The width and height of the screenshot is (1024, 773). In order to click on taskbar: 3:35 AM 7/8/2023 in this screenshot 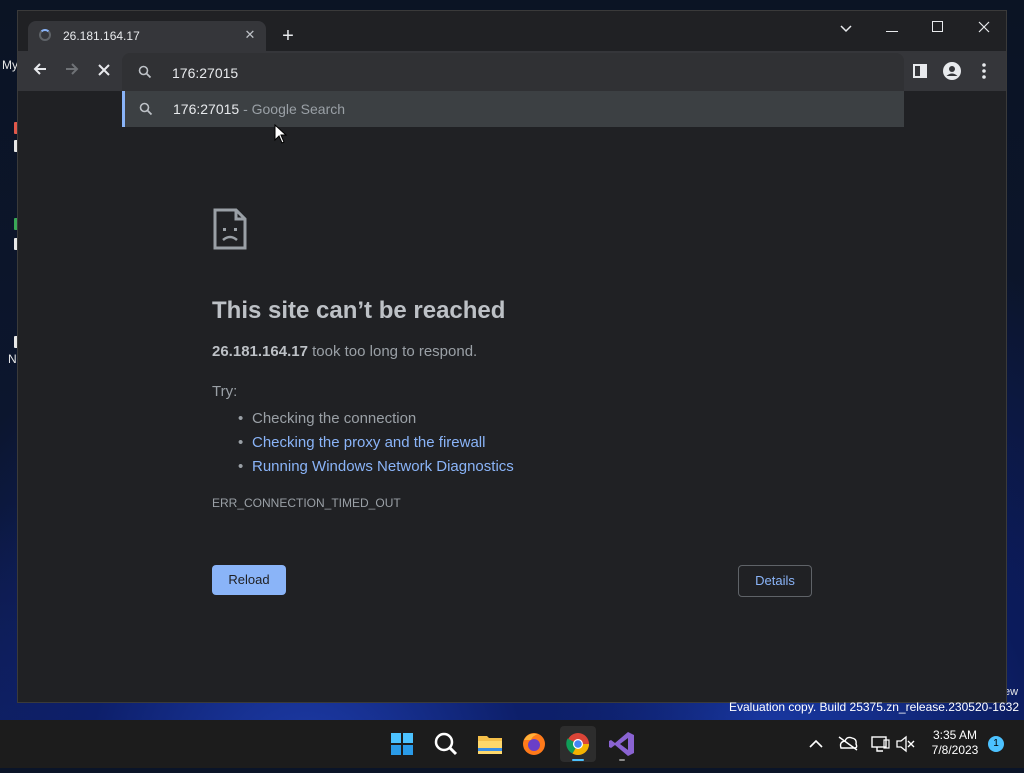, I will do `click(512, 744)`.